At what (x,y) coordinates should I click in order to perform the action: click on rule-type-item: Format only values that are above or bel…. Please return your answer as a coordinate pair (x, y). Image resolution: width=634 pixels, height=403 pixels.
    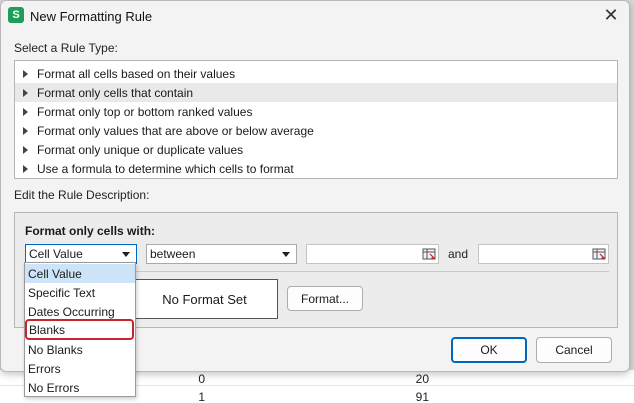
    Looking at the image, I should click on (316, 130).